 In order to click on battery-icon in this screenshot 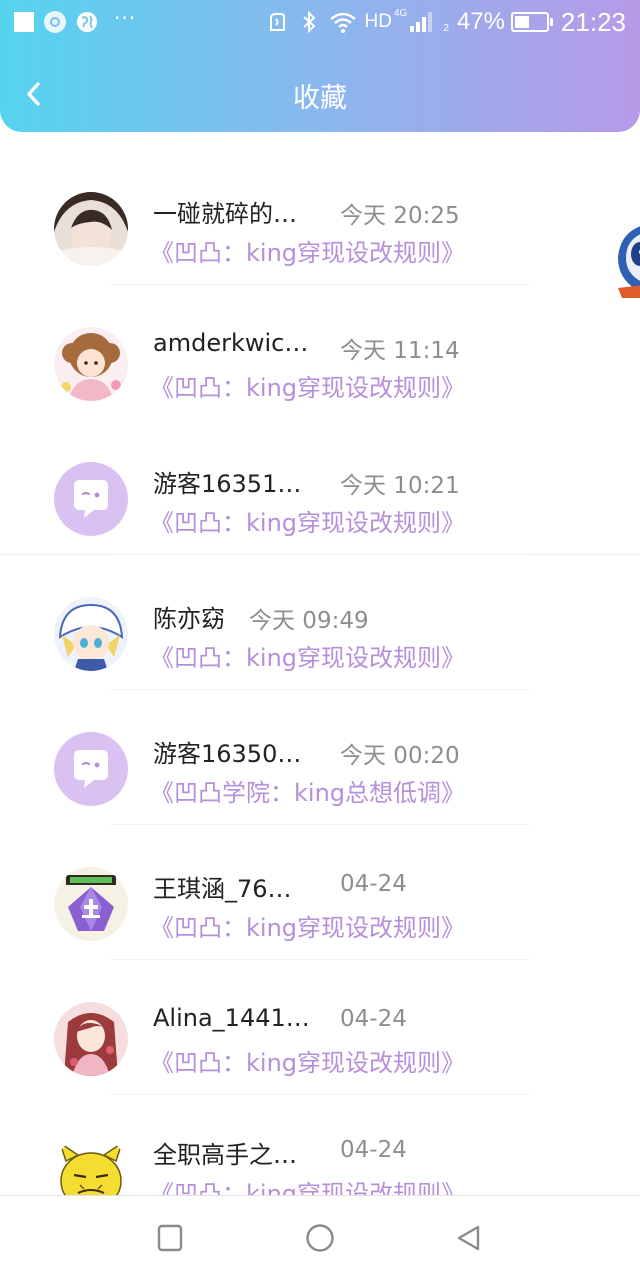, I will do `click(531, 22)`.